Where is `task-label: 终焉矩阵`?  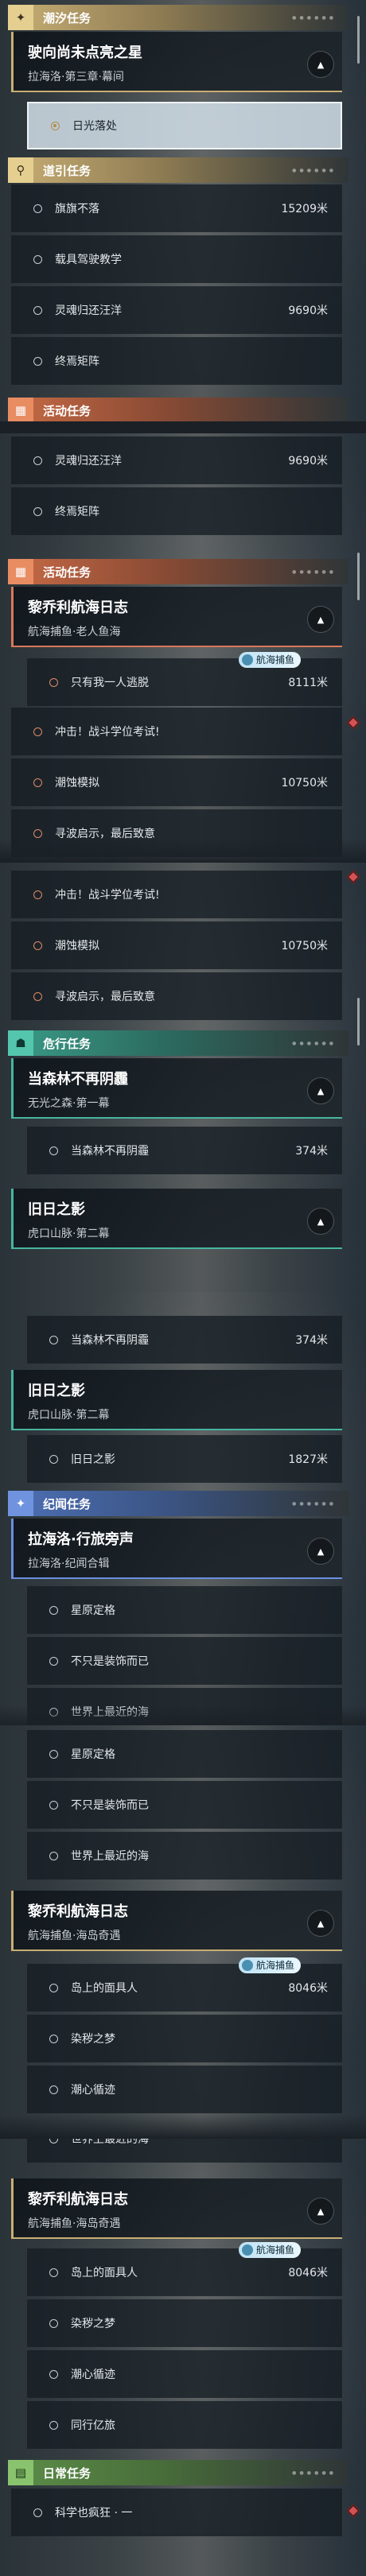 task-label: 终焉矩阵 is located at coordinates (77, 512).